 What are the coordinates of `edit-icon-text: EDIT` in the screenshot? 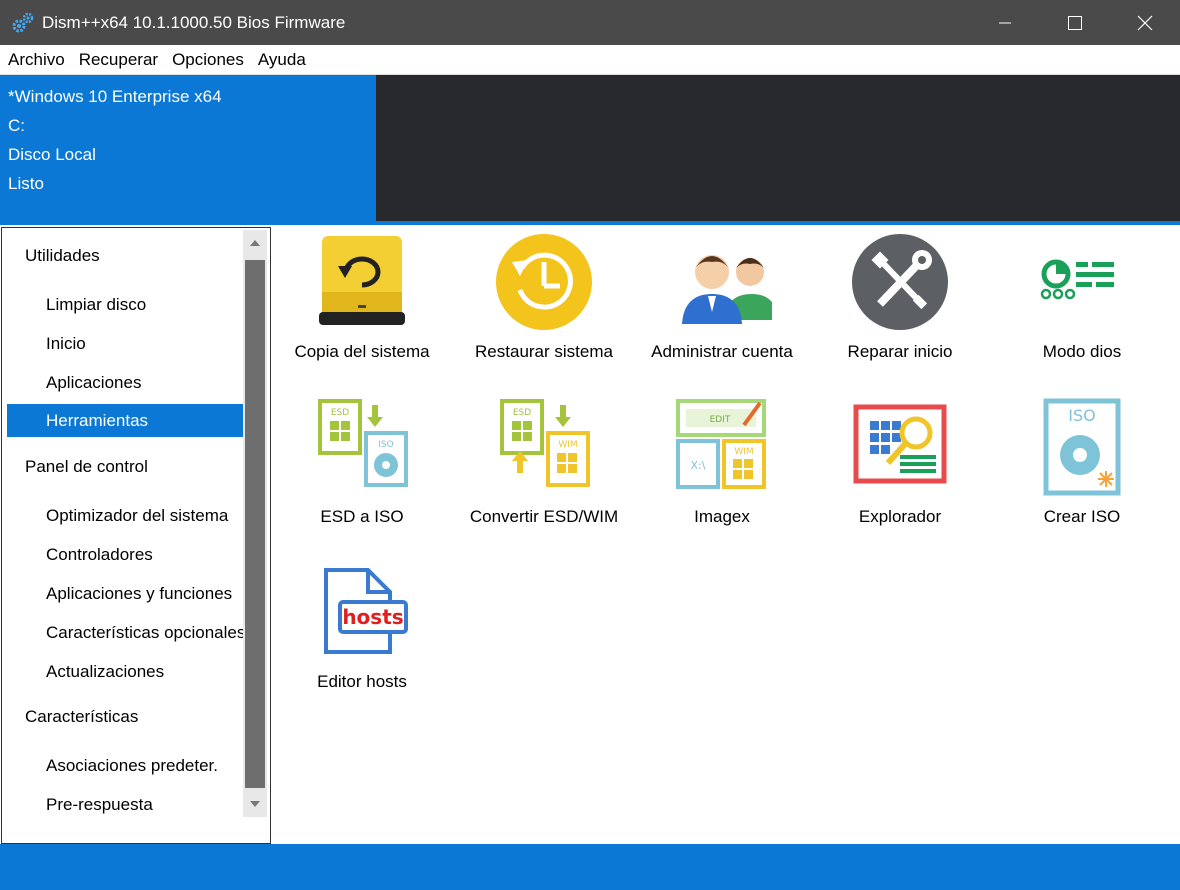 It's located at (720, 420).